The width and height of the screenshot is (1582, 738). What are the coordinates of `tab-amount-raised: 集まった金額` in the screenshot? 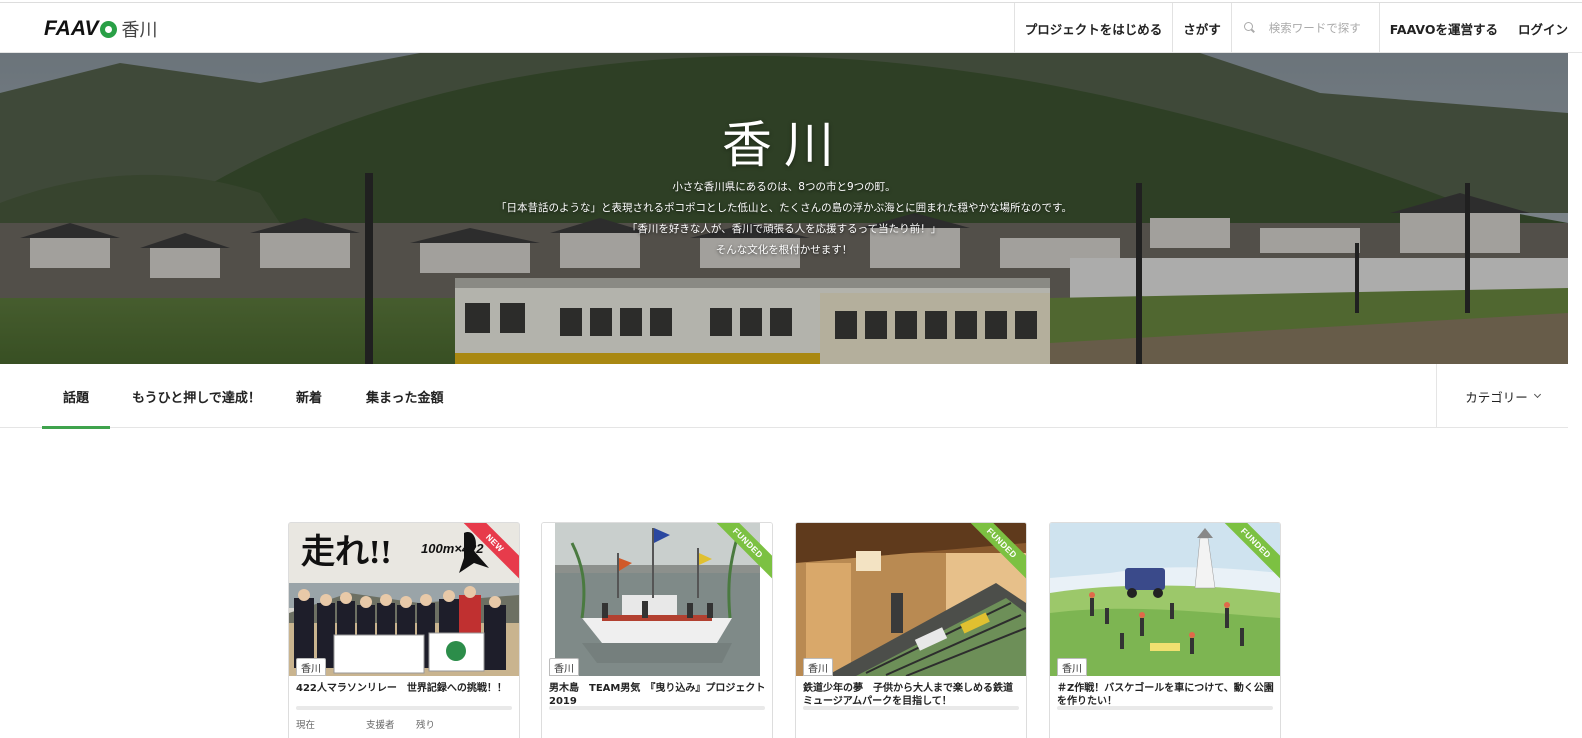 It's located at (404, 396).